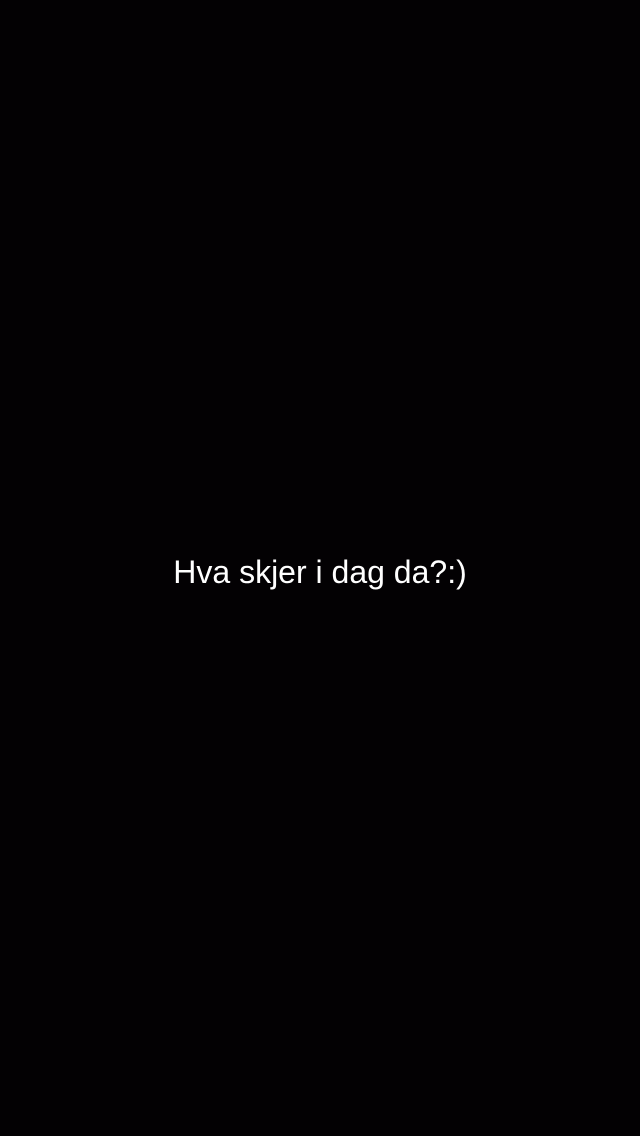 The image size is (640, 1136). Describe the element at coordinates (320, 572) in the screenshot. I see `snap-caption: Hva skjer i dag da?:)` at that location.